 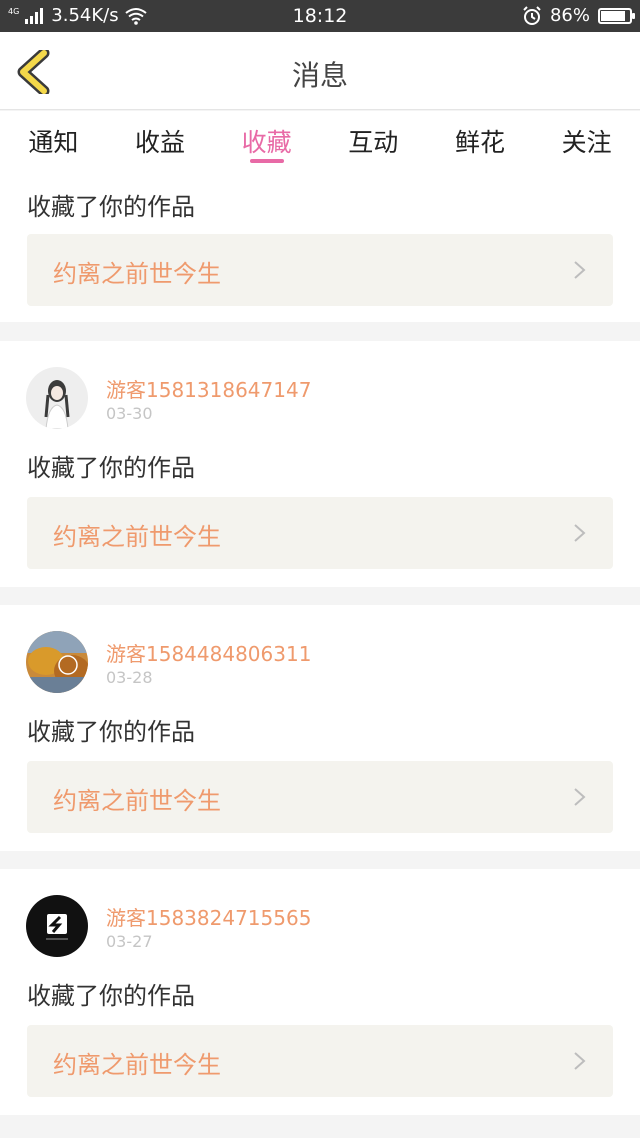 I want to click on tab-earnings: 收益, so click(x=160, y=143).